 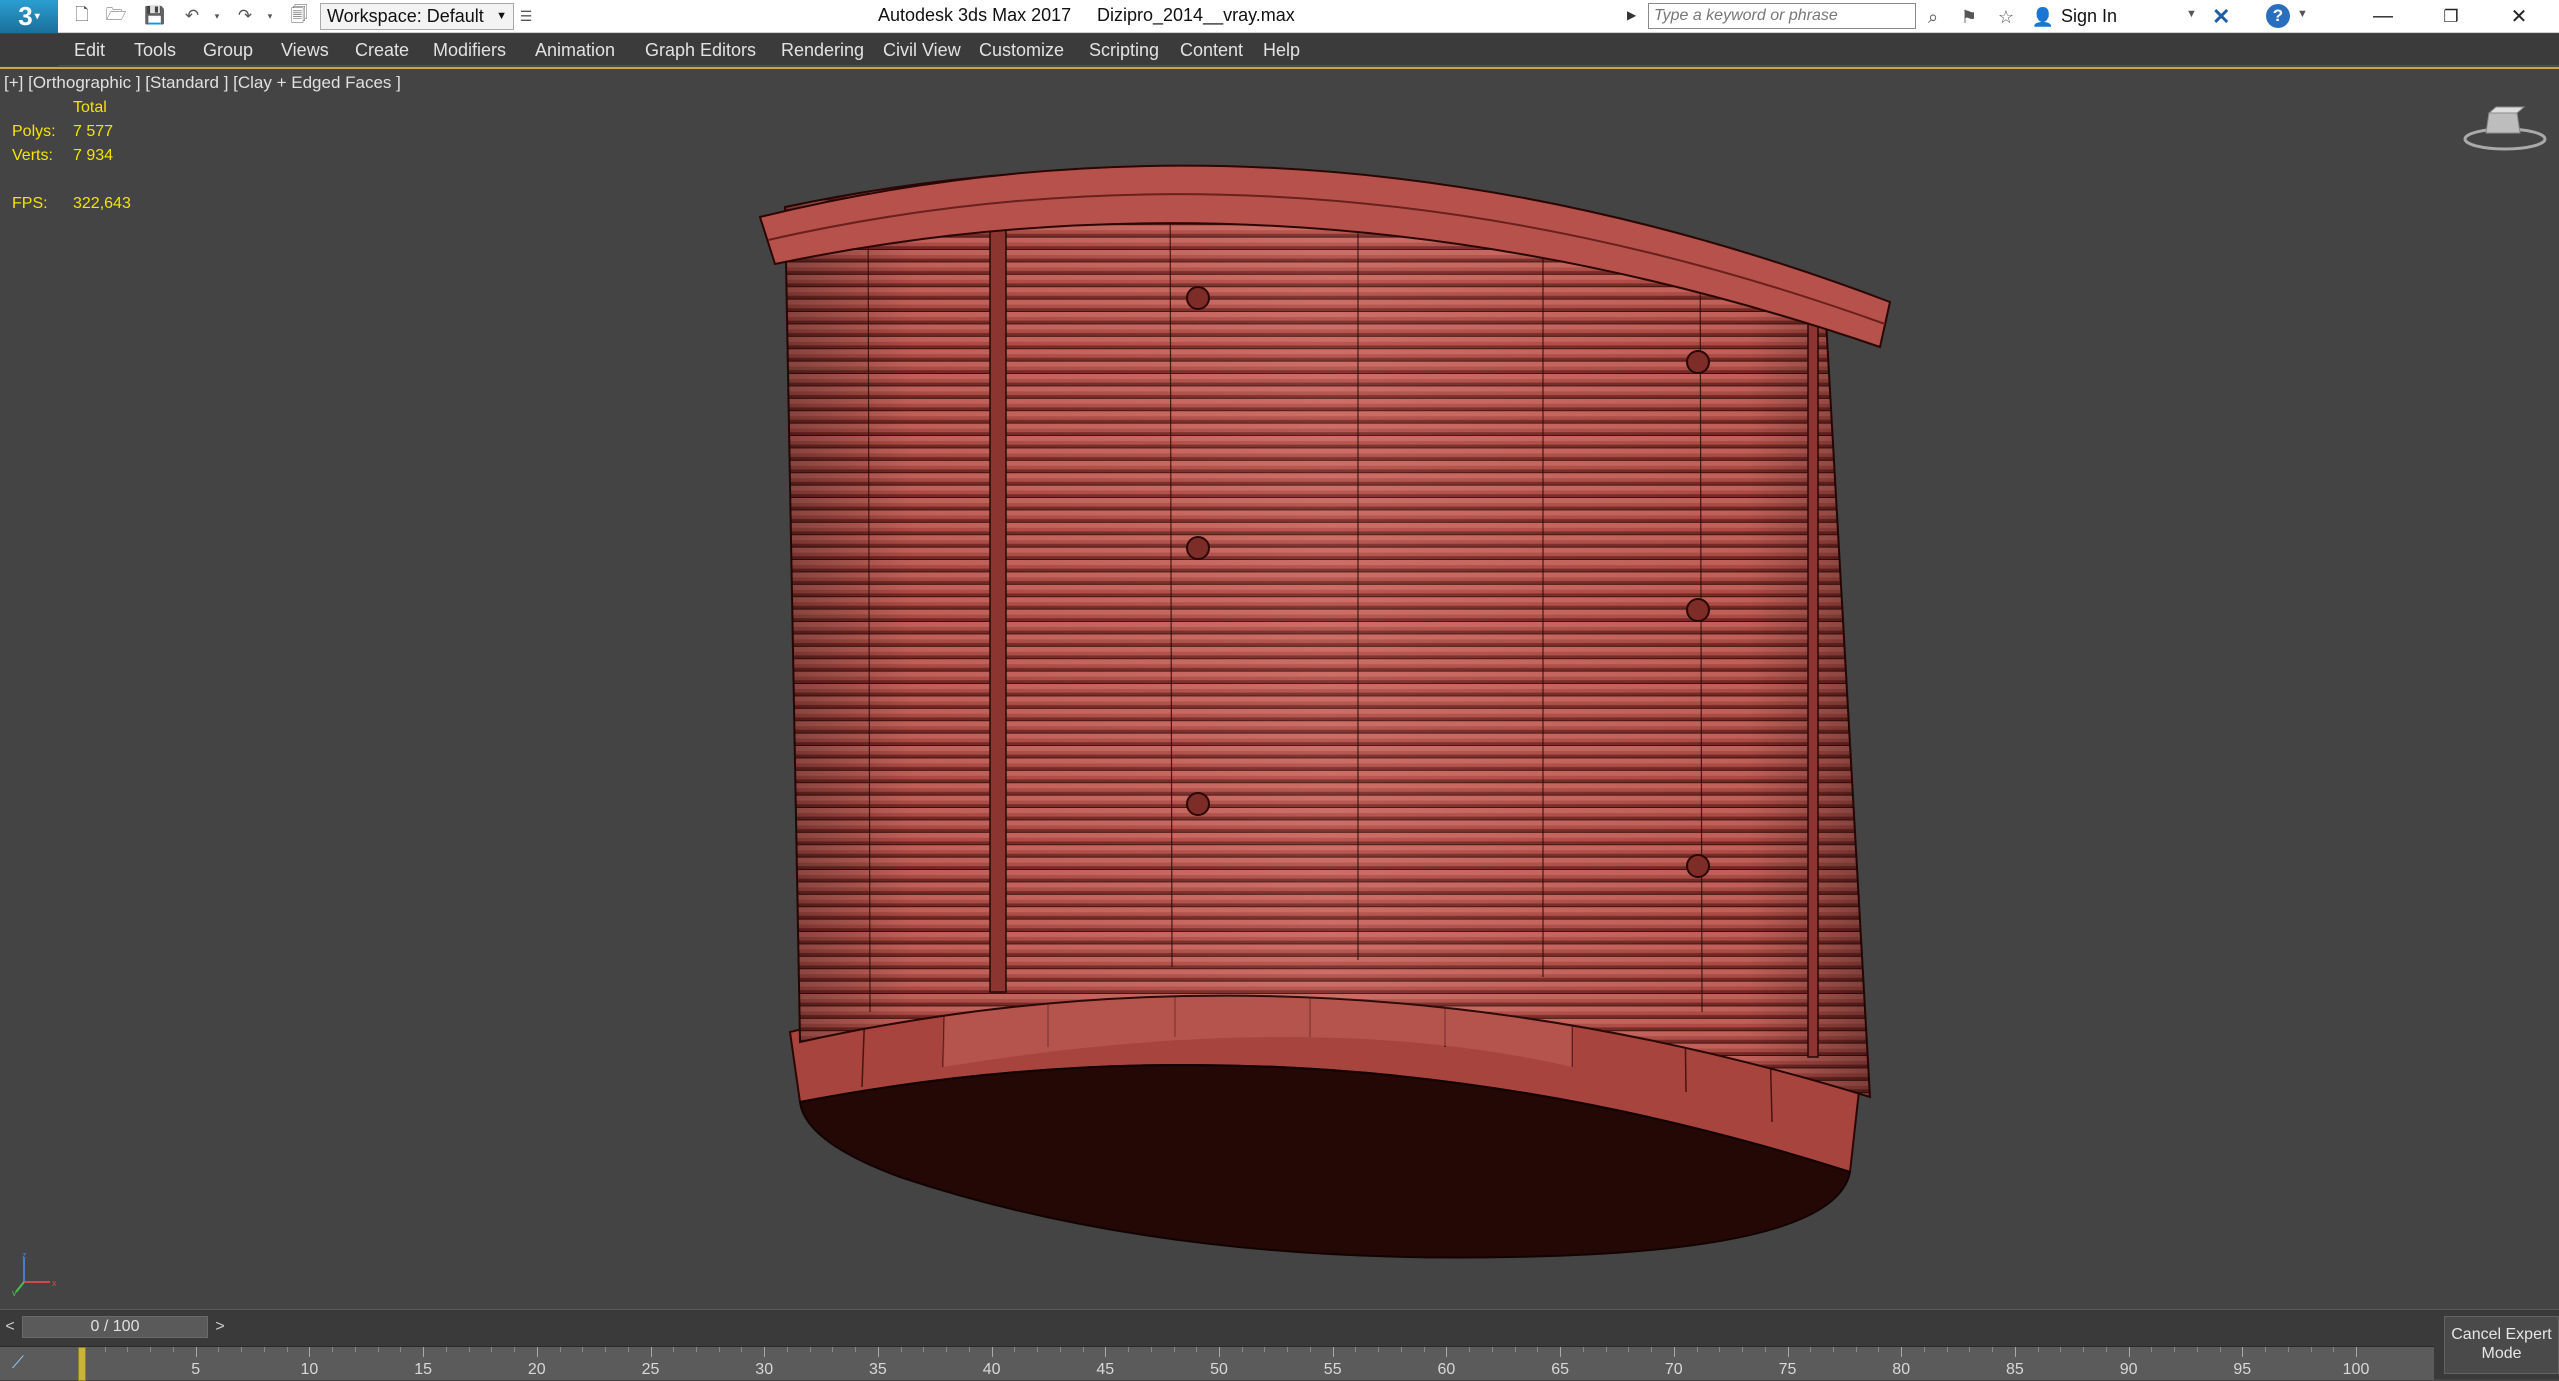 I want to click on minimize-button: —, so click(x=2383, y=16).